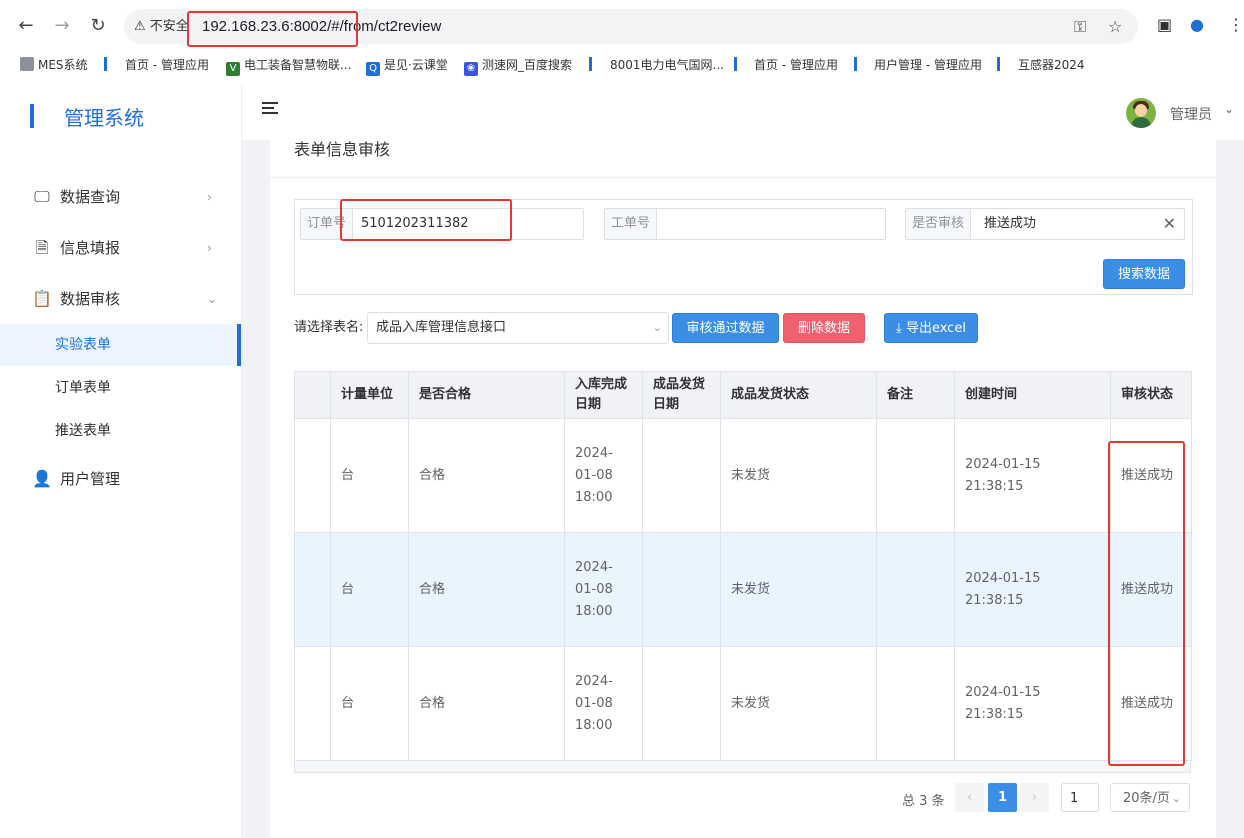 This screenshot has width=1244, height=838. I want to click on key-icon: ⚿, so click(1080, 27).